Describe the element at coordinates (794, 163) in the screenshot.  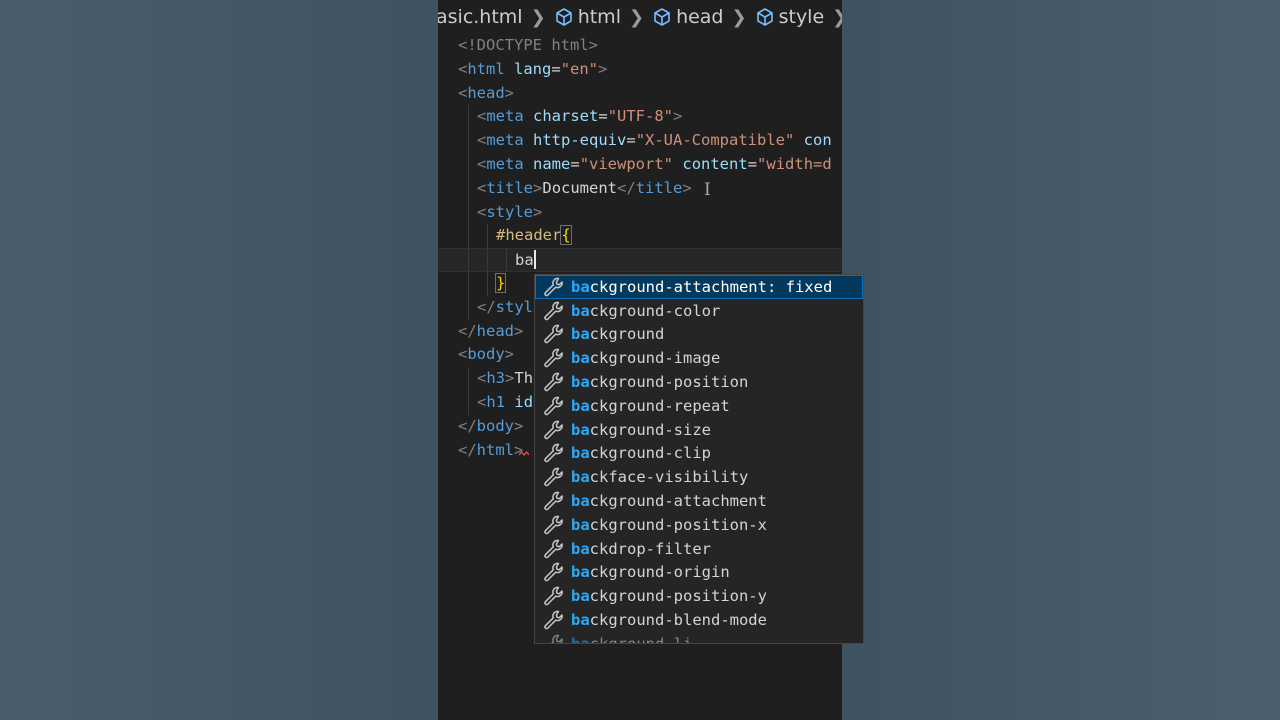
I see `attr-content-value: "width=d` at that location.